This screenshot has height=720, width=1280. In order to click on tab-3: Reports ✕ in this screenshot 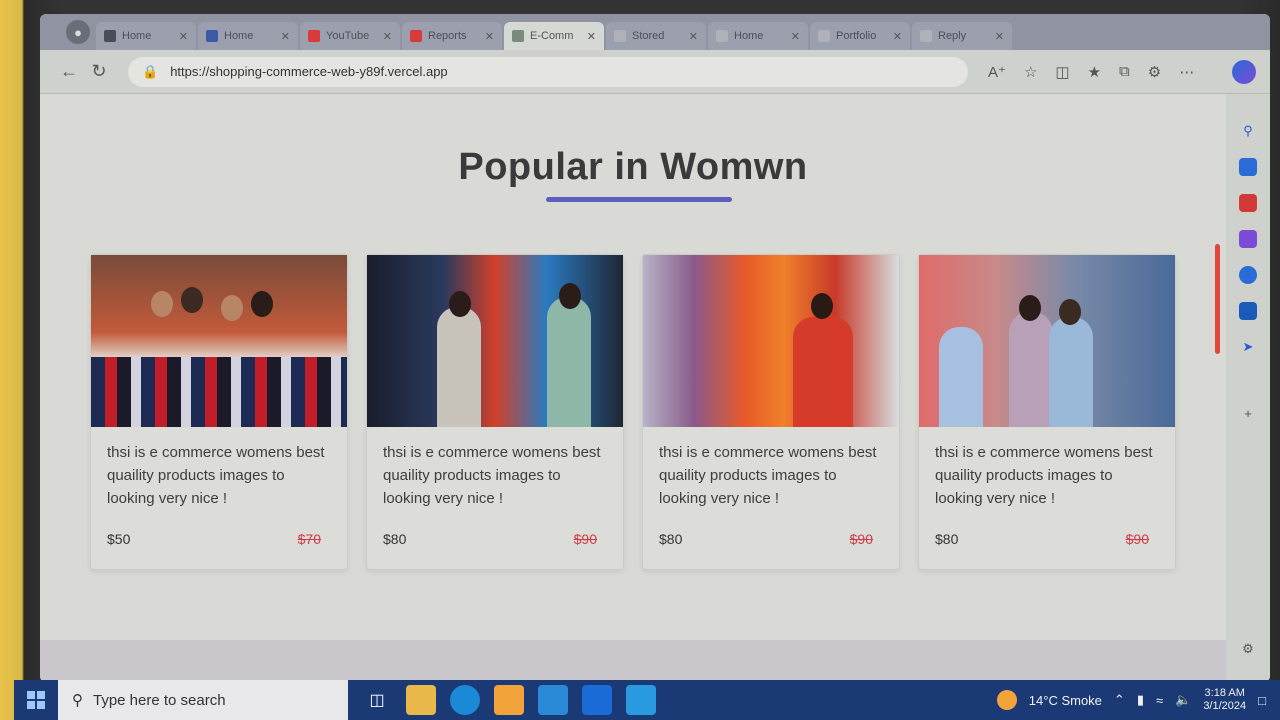, I will do `click(452, 36)`.